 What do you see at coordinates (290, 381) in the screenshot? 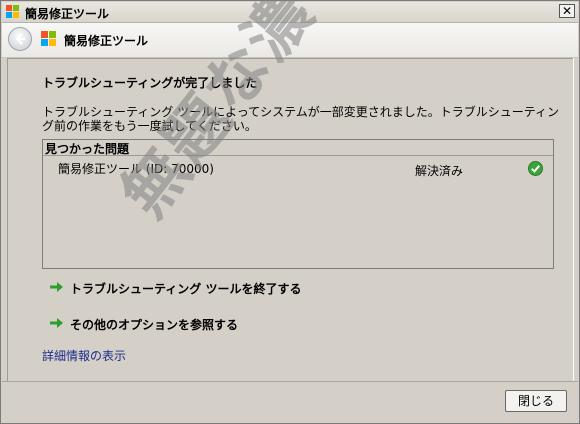
I see `footer-divider` at bounding box center [290, 381].